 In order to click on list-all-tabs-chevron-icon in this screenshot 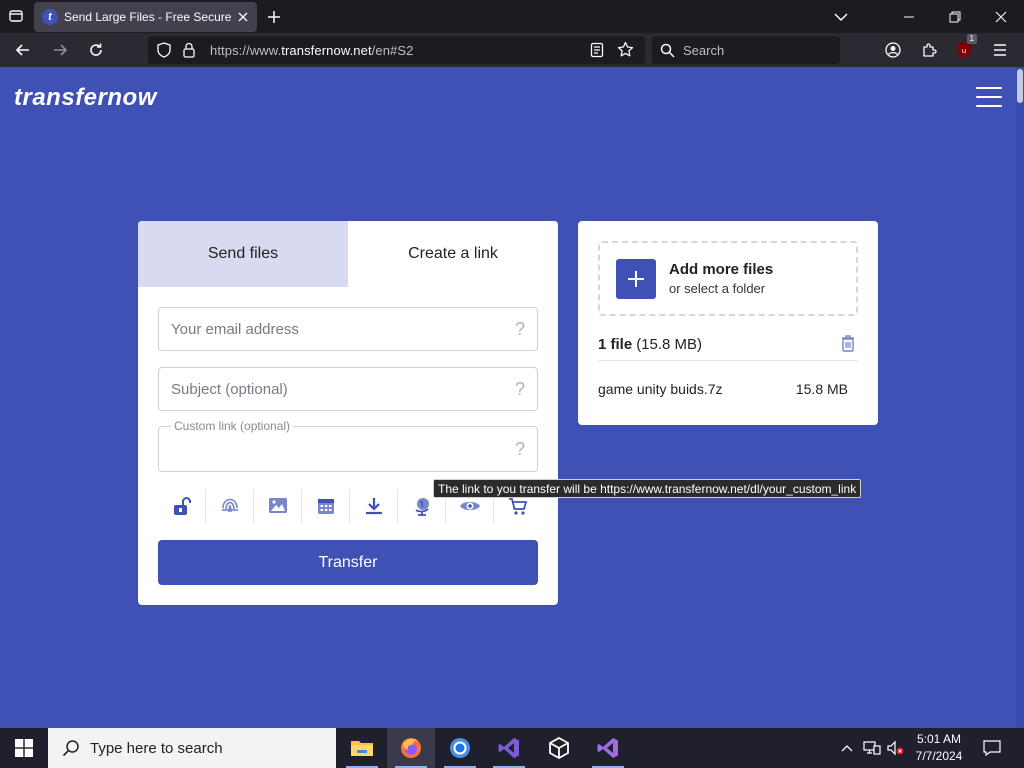, I will do `click(841, 17)`.